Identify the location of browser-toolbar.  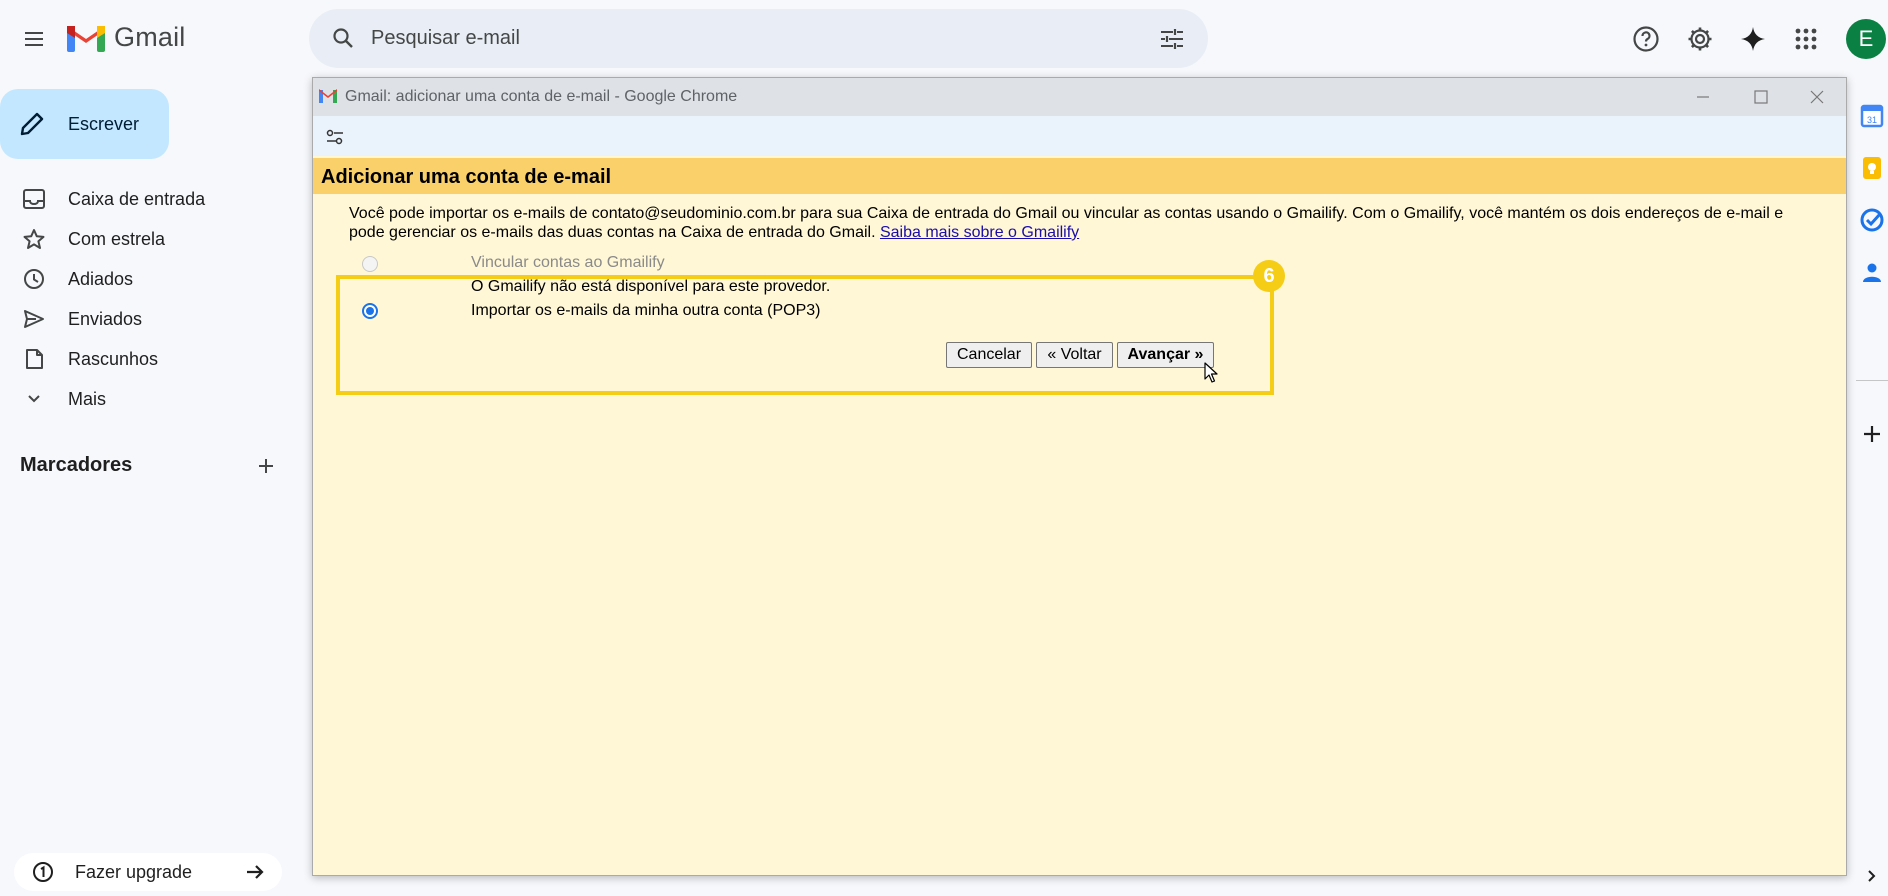
(1079, 136).